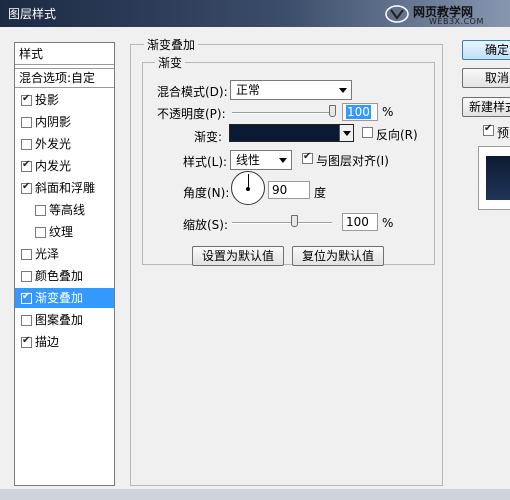 The image size is (510, 500). Describe the element at coordinates (456, 21) in the screenshot. I see `watermark-url: WEB3X.COM` at that location.